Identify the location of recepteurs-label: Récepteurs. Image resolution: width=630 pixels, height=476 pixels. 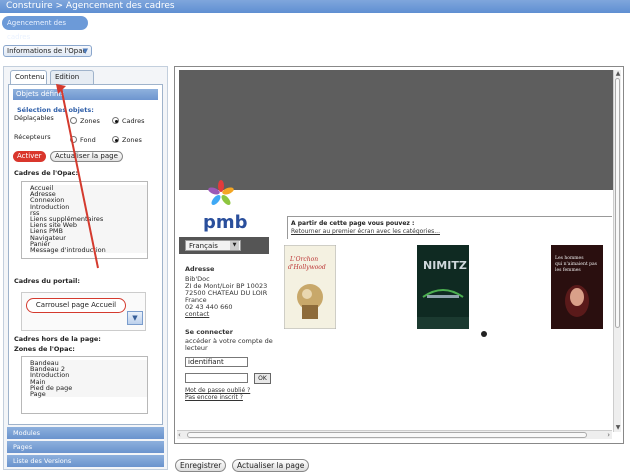
(32, 137).